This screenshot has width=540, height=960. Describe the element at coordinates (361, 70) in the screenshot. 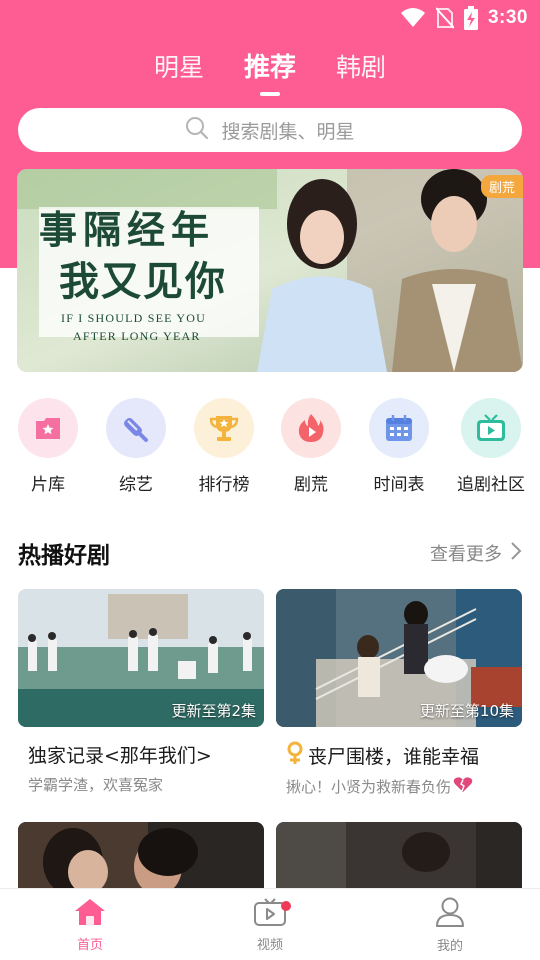

I see `tab-korean-drama: 韩剧` at that location.